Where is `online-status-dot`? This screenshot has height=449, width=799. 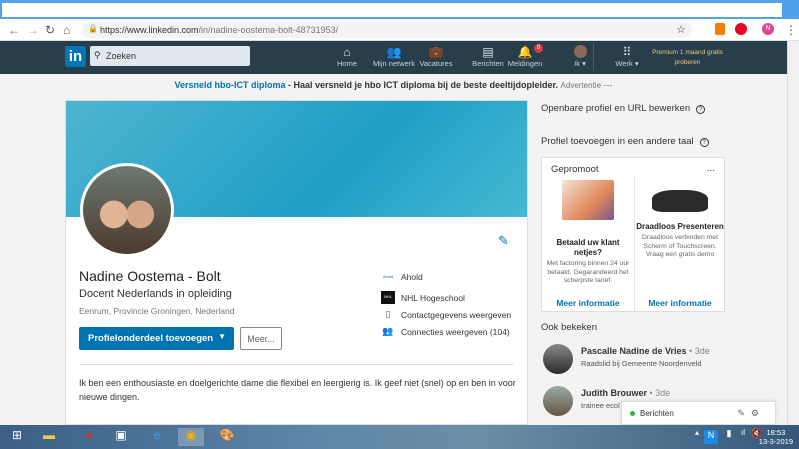
online-status-dot is located at coordinates (632, 413).